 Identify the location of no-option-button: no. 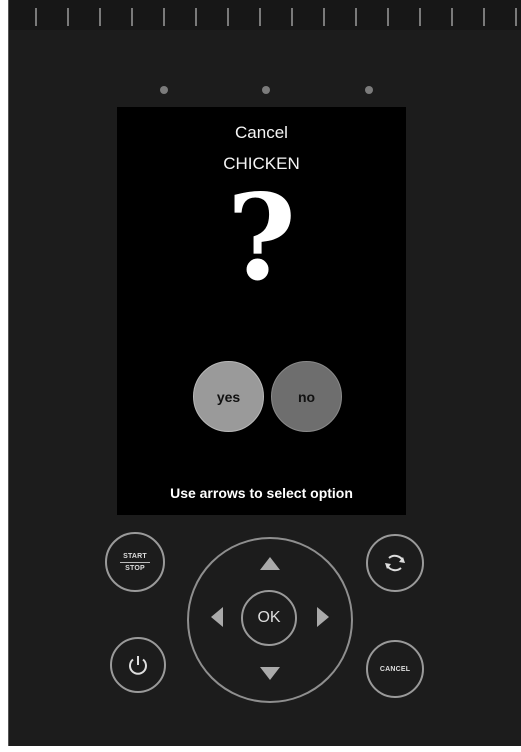
(306, 396).